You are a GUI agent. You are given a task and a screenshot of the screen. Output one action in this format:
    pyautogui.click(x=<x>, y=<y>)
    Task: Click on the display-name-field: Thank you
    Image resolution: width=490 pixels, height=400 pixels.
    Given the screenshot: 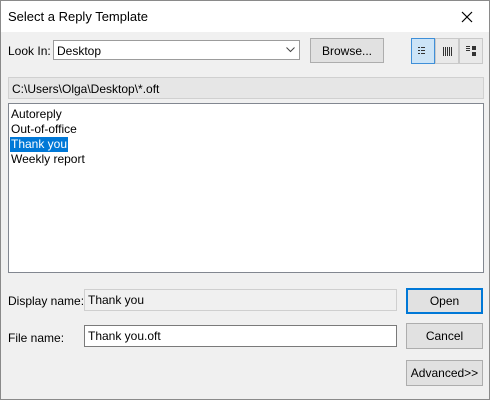 What is the action you would take?
    pyautogui.click(x=240, y=300)
    